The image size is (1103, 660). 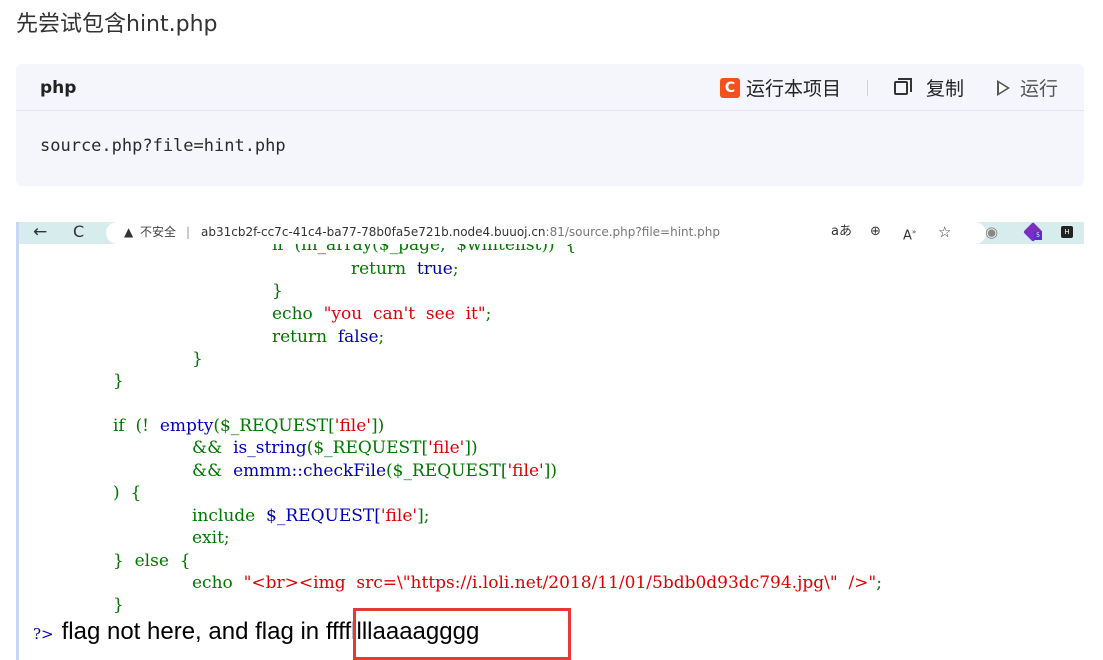 I want to click on read-aloud-icon: aあ, so click(x=841, y=232).